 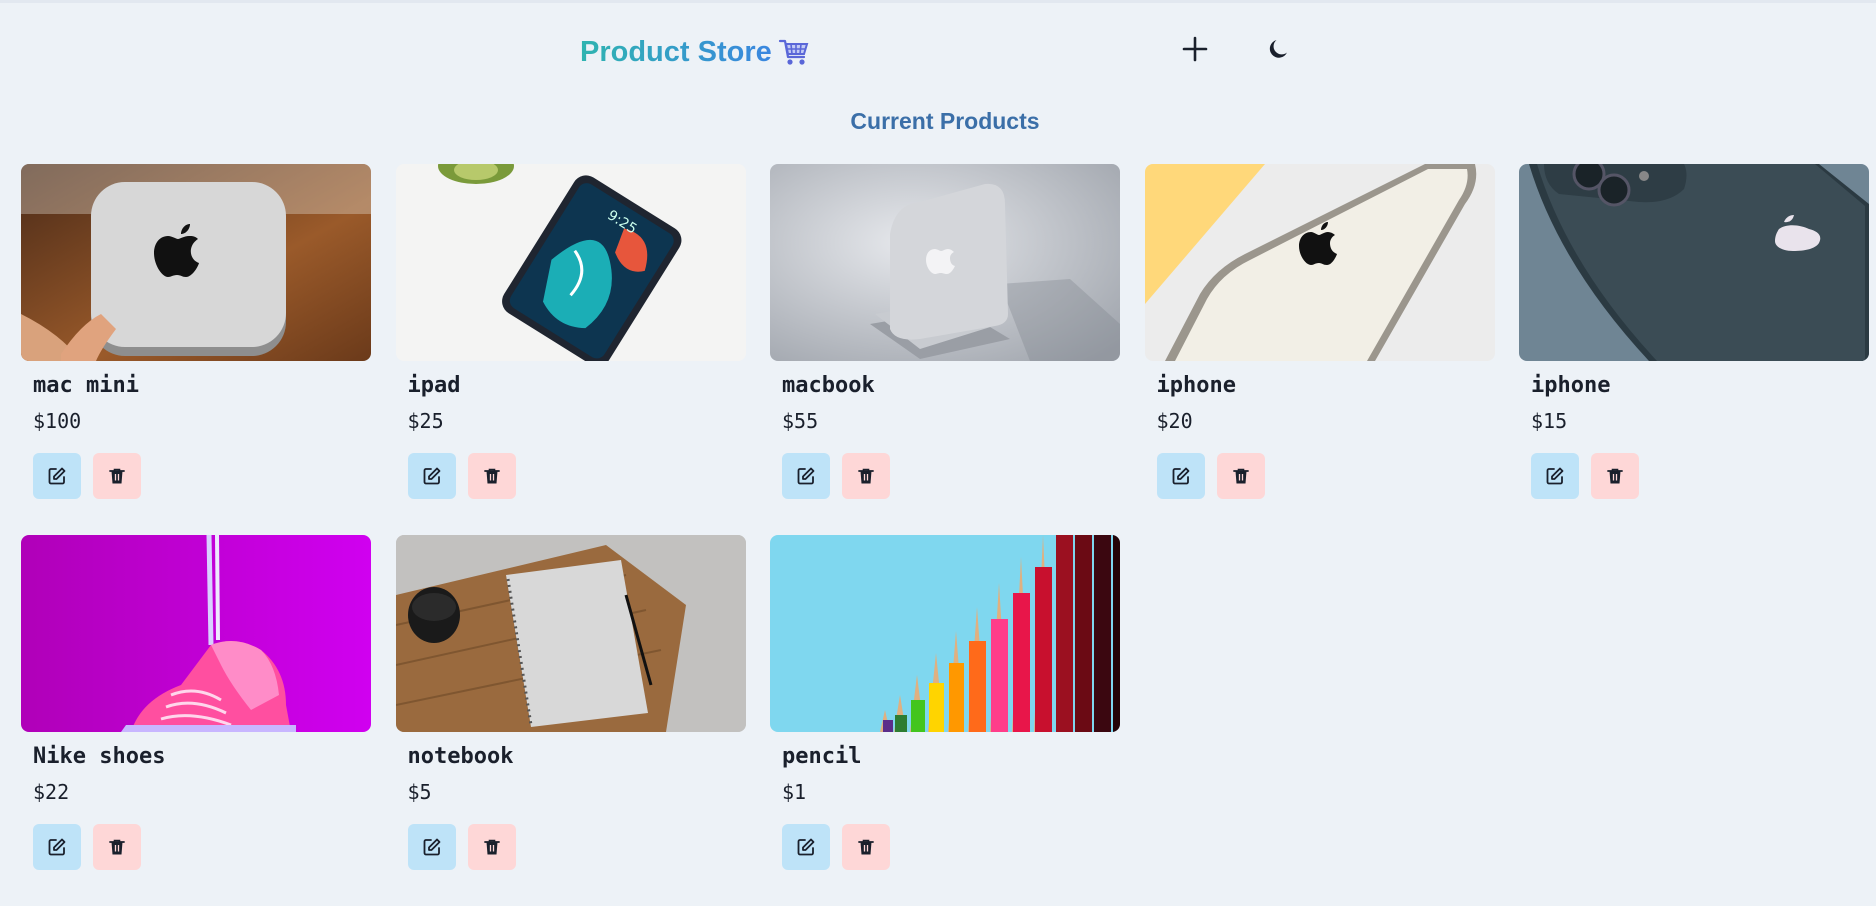 I want to click on product-card: pencil $1, so click(x=945, y=720).